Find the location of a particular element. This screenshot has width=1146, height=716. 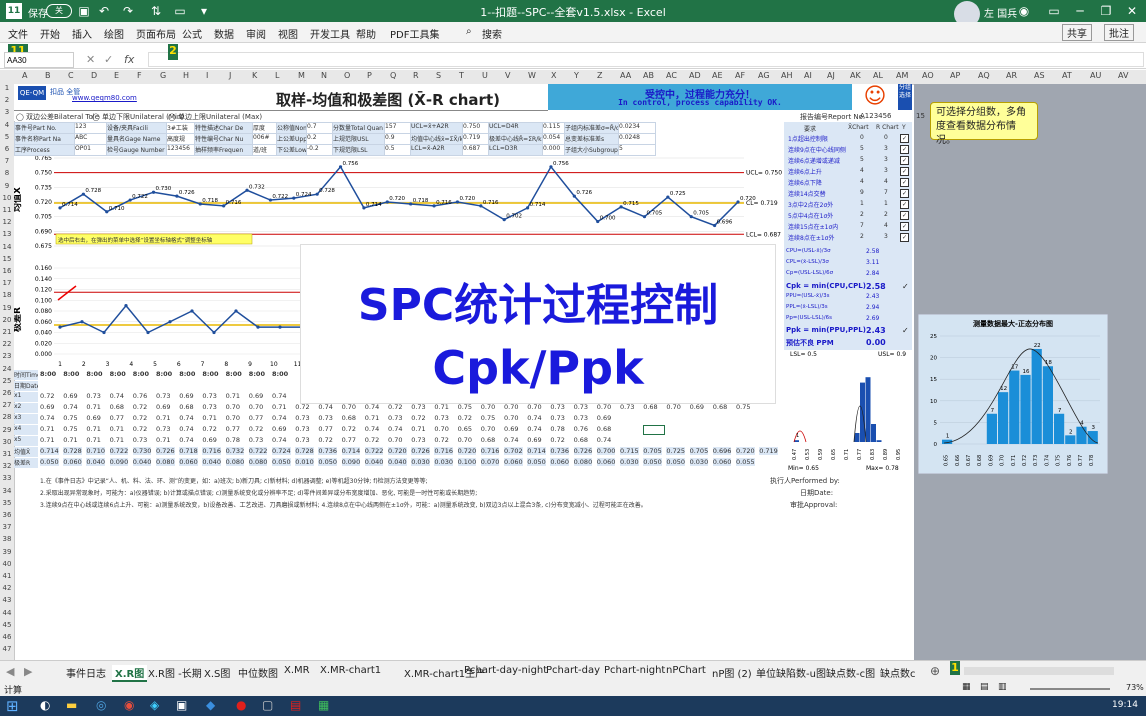

column-header: E is located at coordinates (116, 75).